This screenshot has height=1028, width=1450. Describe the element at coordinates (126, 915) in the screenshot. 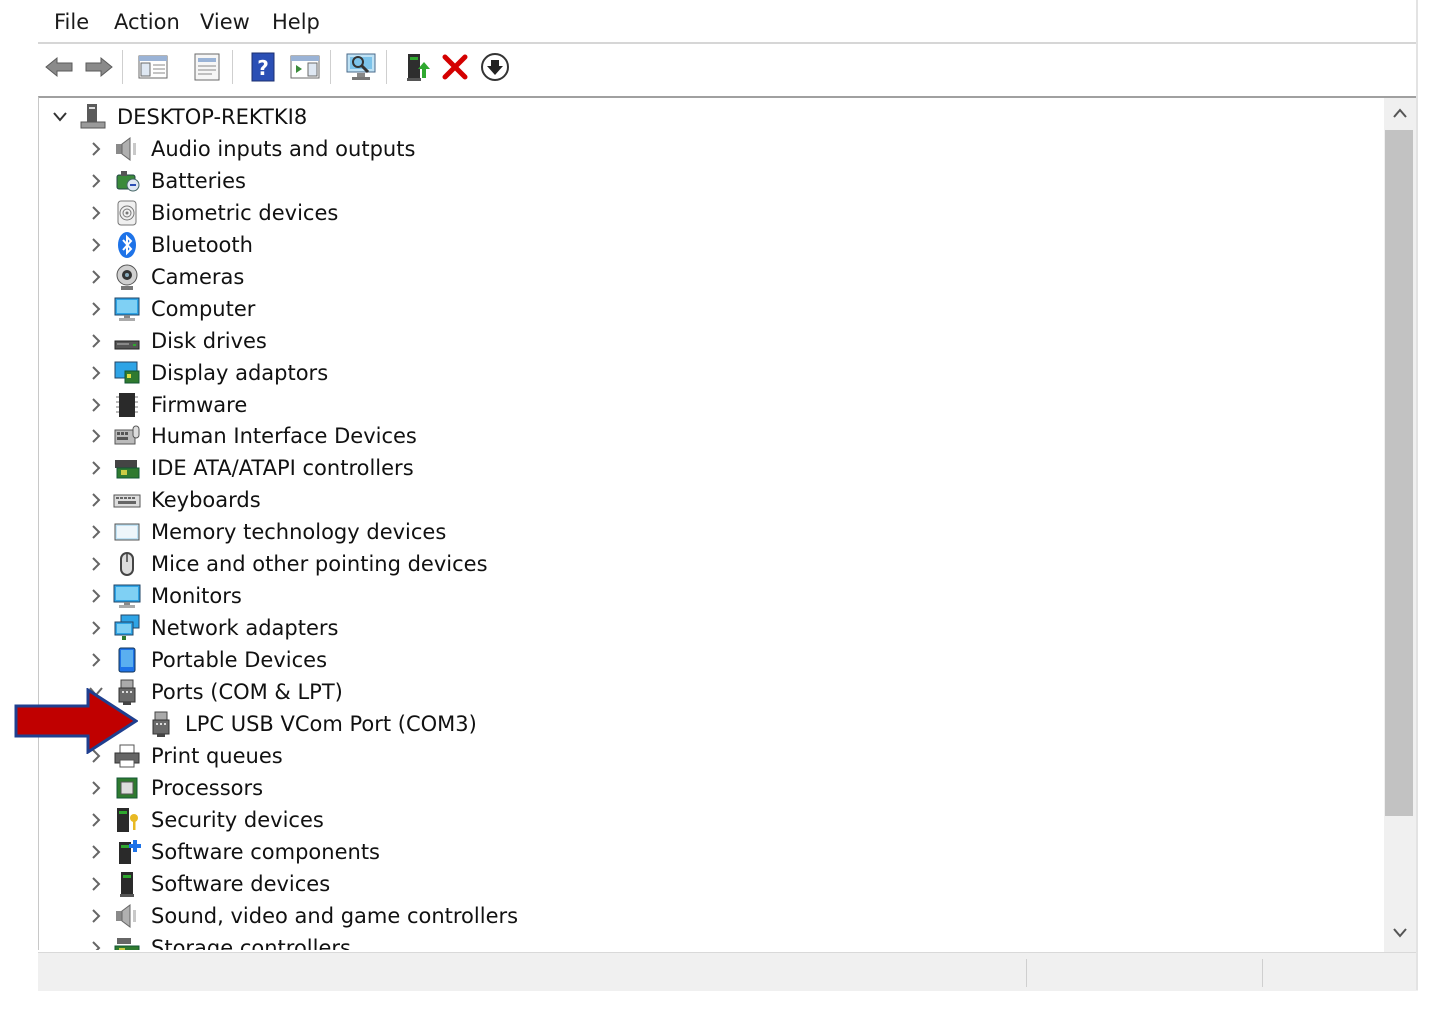

I see `sound-controller-icon` at that location.